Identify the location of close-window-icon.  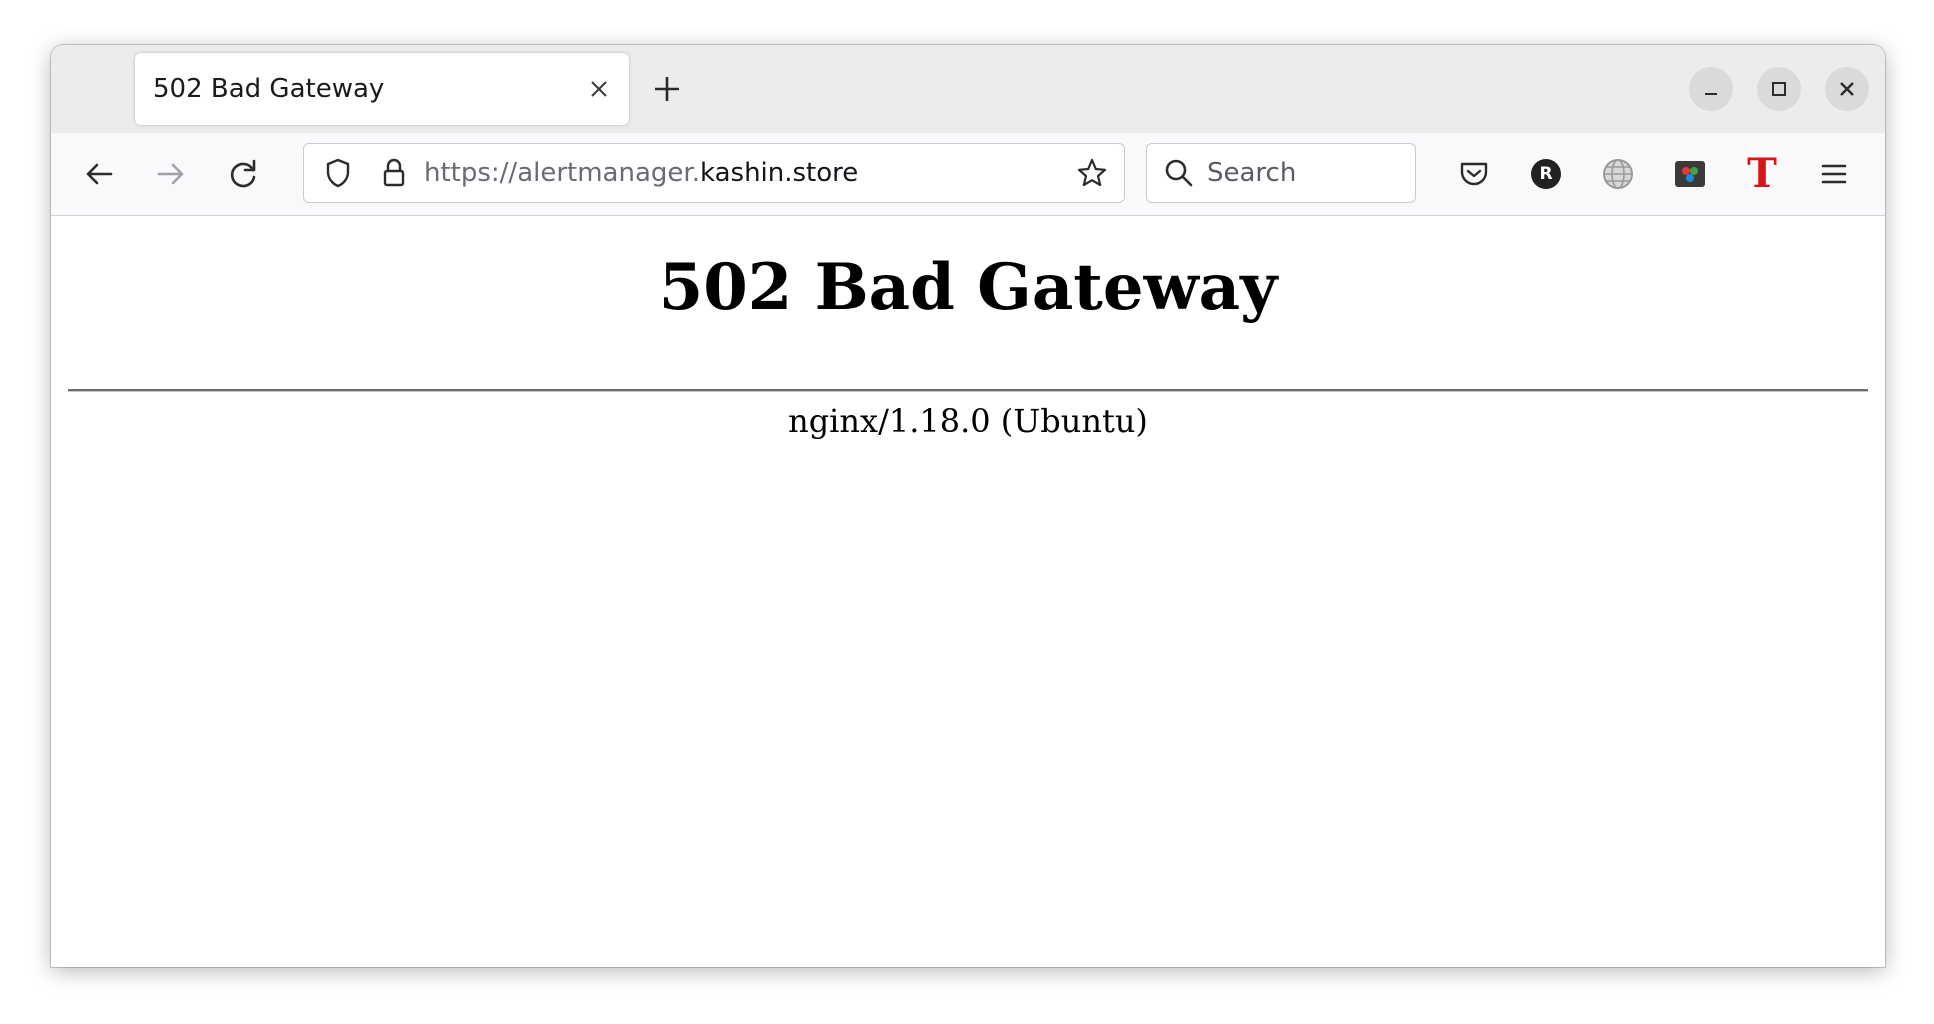
(1847, 89).